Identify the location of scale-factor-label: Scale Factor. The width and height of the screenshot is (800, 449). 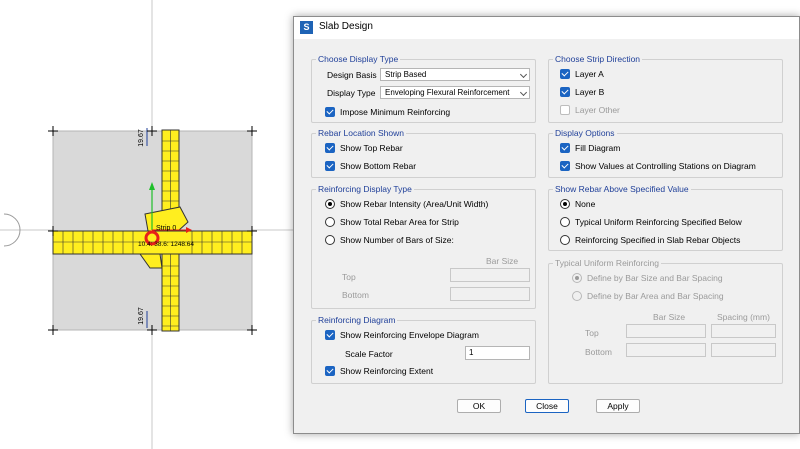
(369, 354).